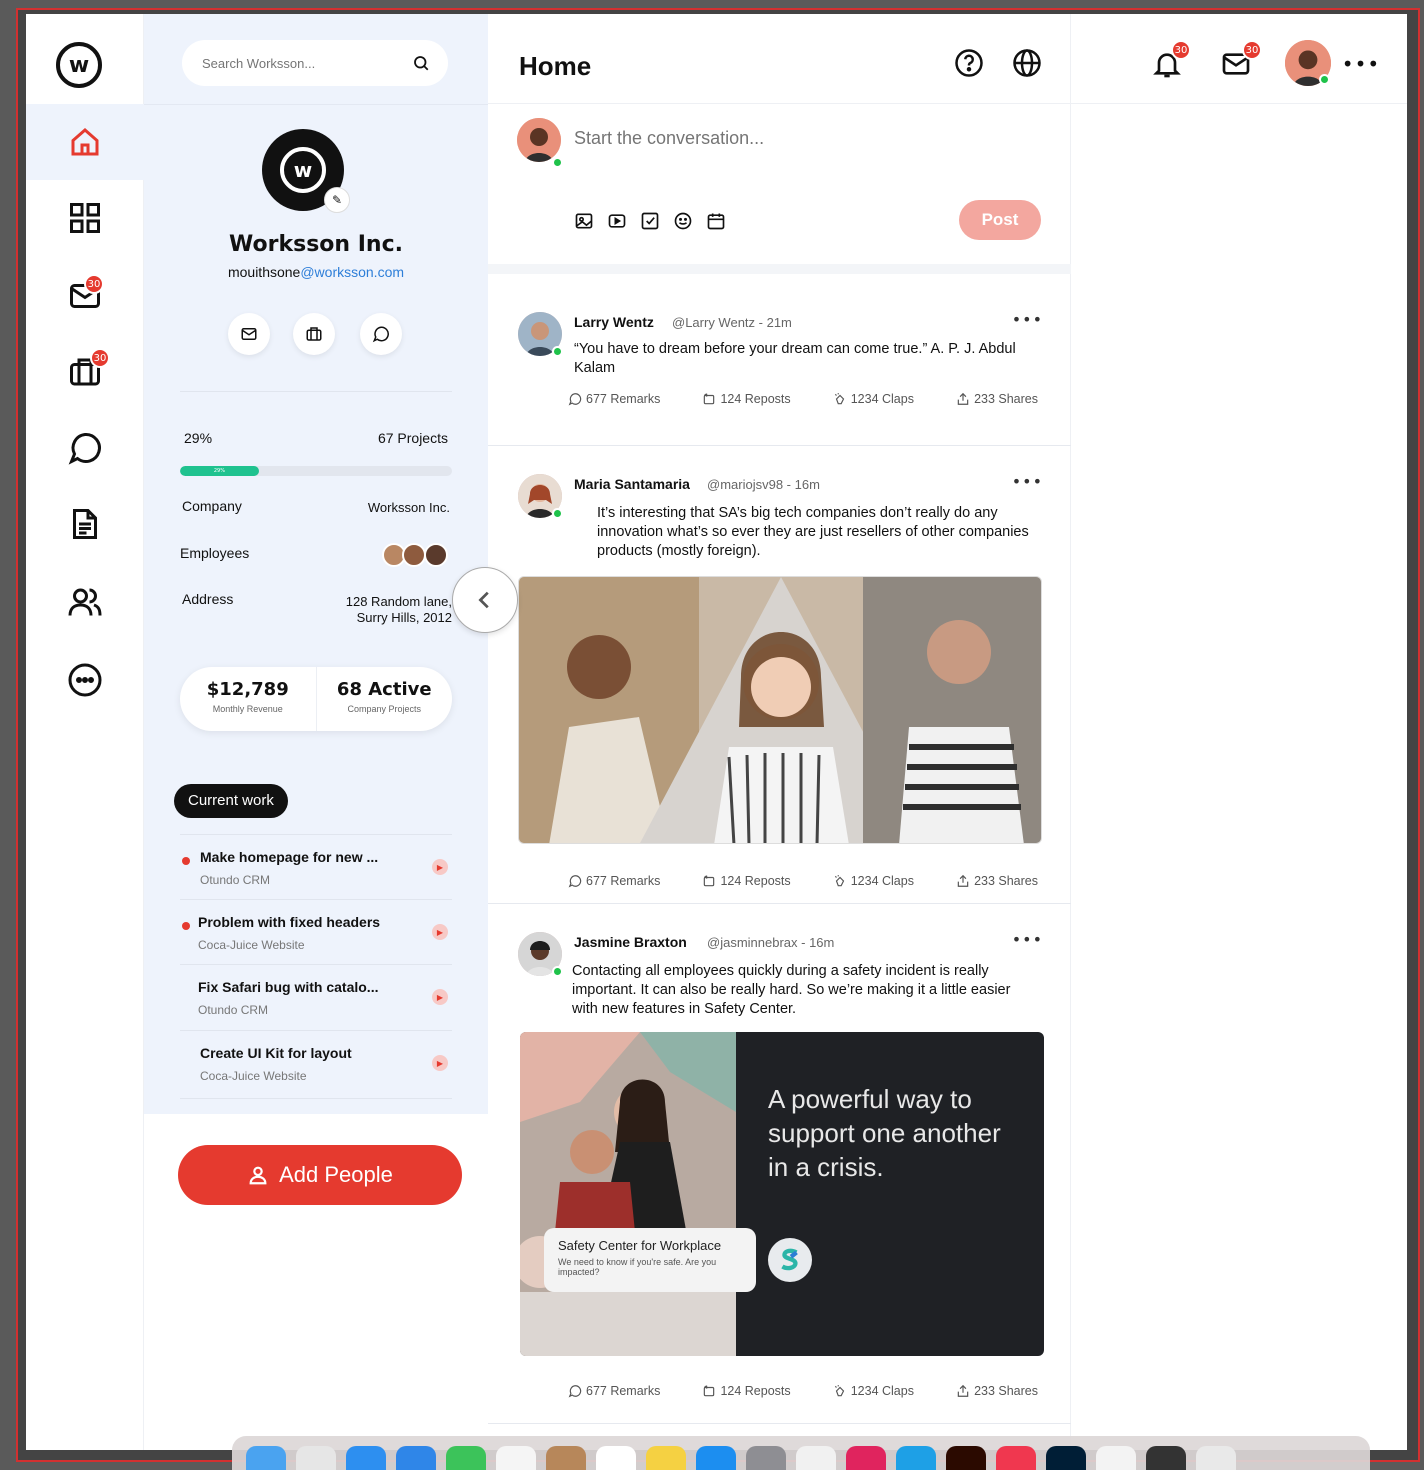  What do you see at coordinates (320, 1175) in the screenshot?
I see `add-people-button: Add People` at bounding box center [320, 1175].